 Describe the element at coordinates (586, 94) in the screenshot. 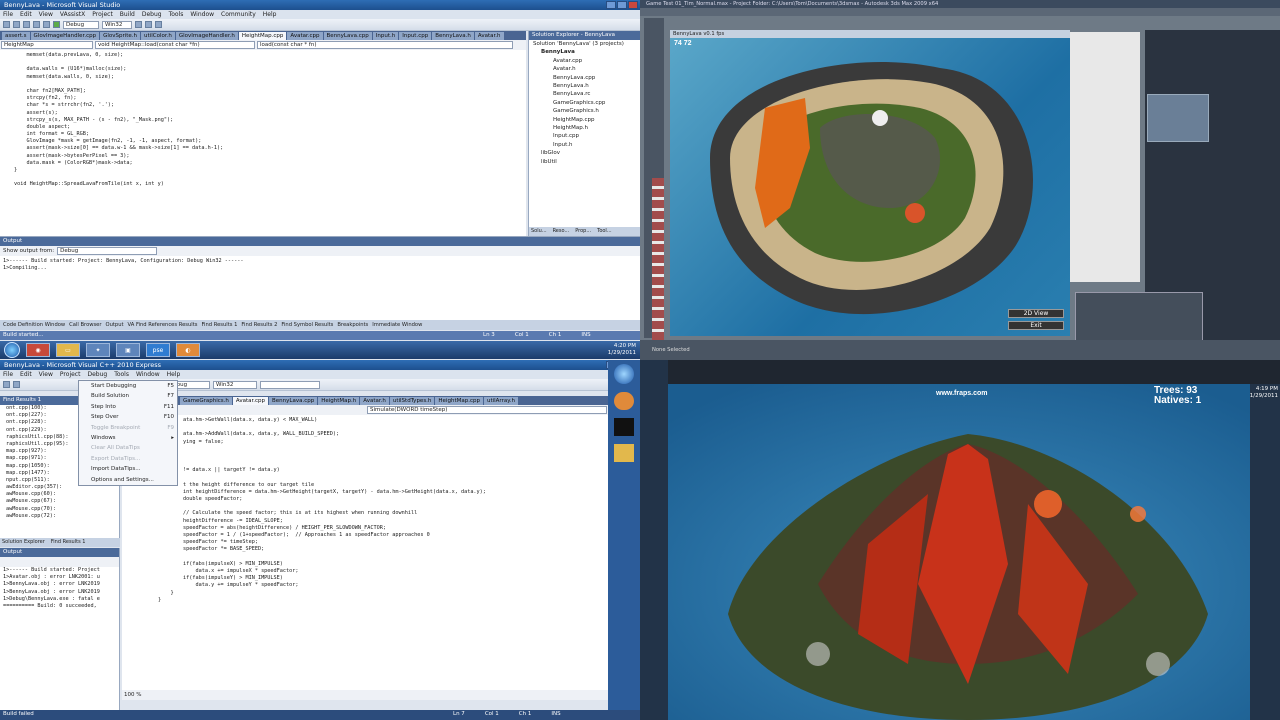

I see `solution-file: BennyLava.rc` at that location.